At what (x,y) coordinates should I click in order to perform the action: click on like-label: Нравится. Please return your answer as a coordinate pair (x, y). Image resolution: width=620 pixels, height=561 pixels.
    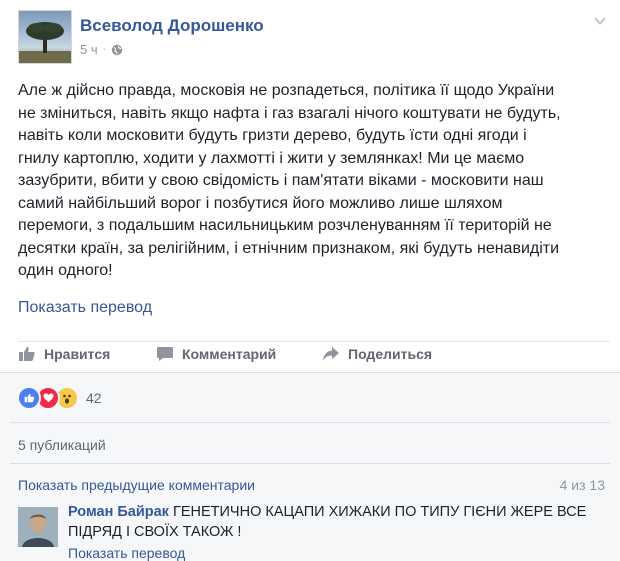
    Looking at the image, I should click on (77, 354).